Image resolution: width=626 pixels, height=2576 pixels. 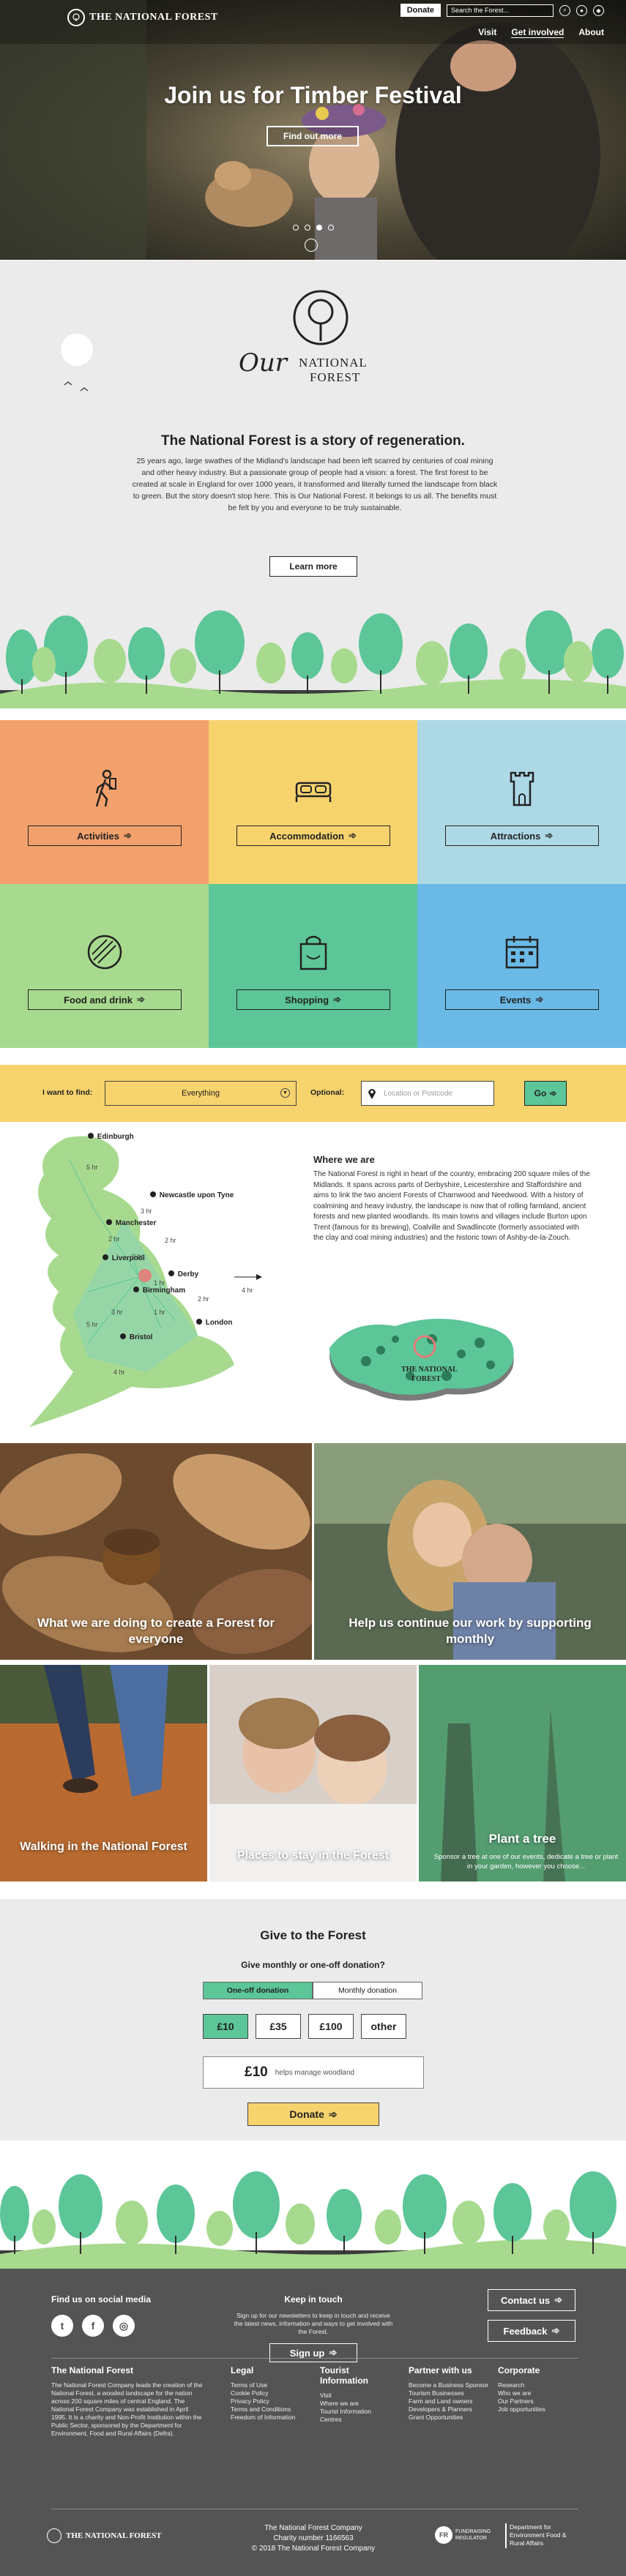 I want to click on social-block: Find us on social media t f ◎, so click(x=101, y=2315).